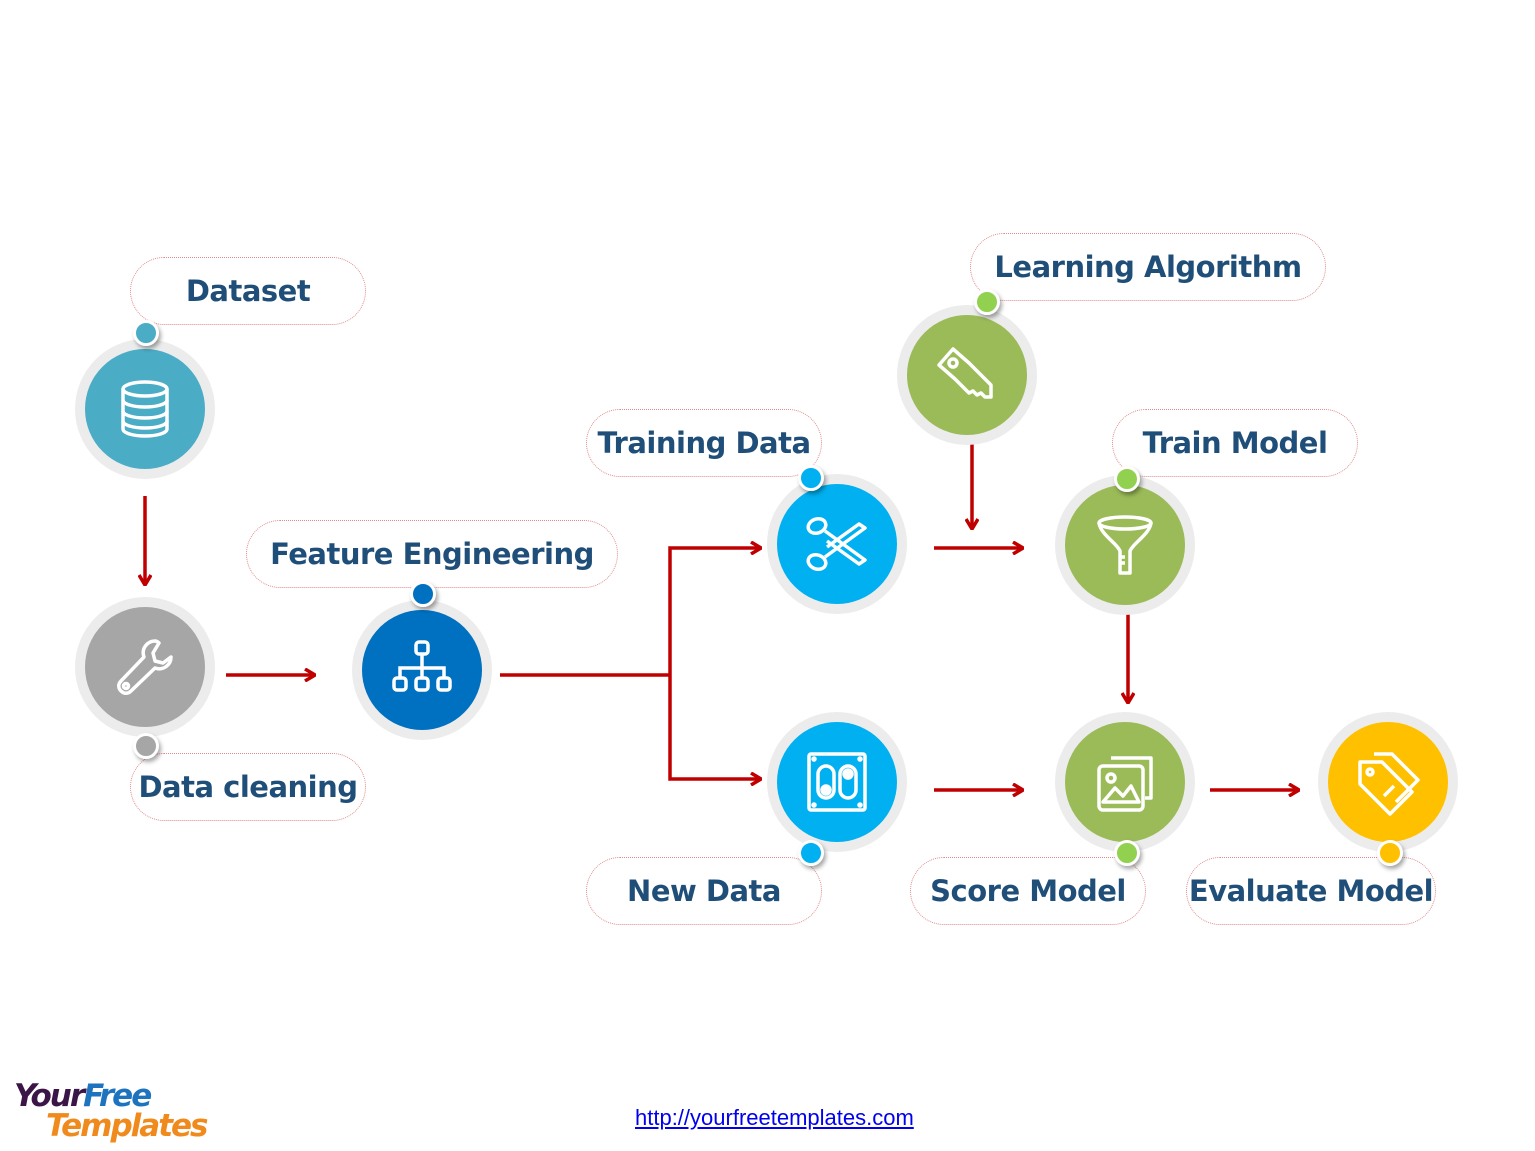  I want to click on connector-dot-dataset, so click(146, 333).